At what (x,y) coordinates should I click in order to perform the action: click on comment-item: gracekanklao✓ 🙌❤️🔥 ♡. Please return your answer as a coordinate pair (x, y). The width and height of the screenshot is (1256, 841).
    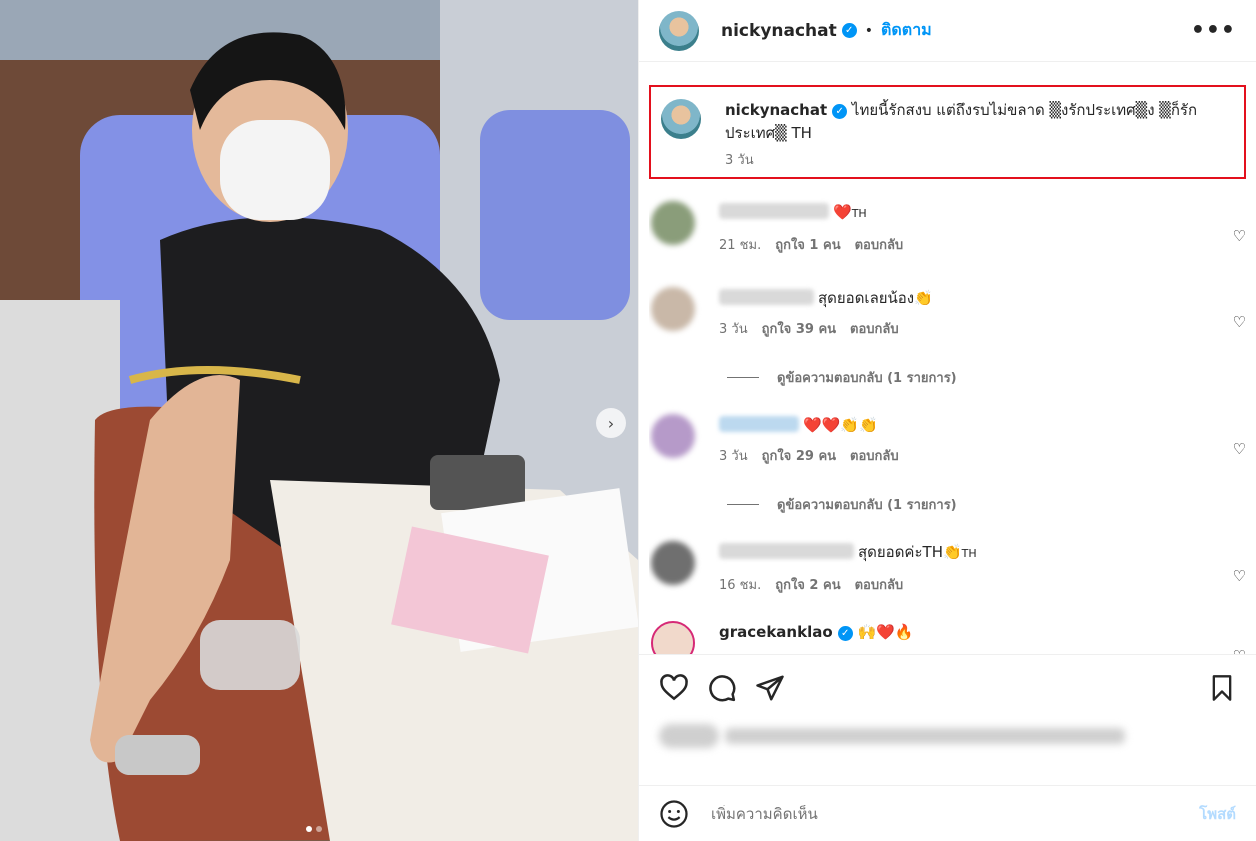
    Looking at the image, I should click on (947, 638).